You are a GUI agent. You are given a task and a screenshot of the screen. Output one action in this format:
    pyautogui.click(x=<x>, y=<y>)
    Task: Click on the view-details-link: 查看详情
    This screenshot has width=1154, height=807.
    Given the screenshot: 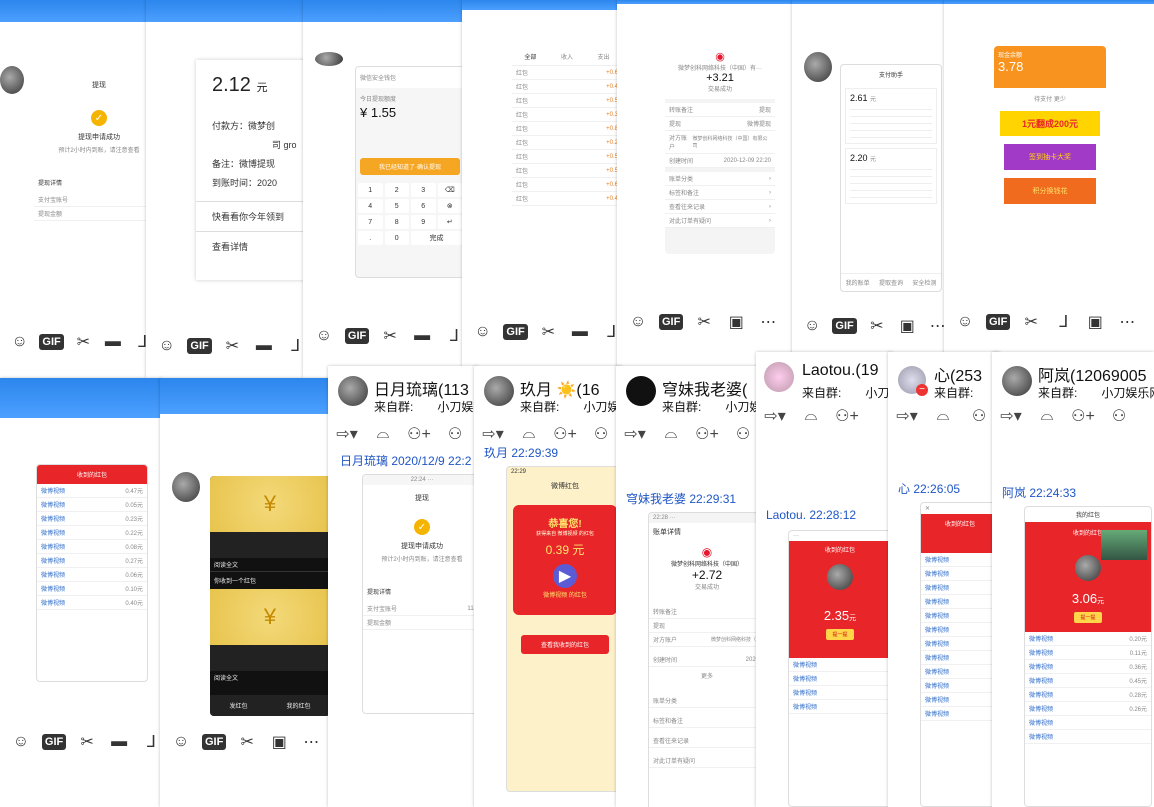 What is the action you would take?
    pyautogui.click(x=259, y=246)
    